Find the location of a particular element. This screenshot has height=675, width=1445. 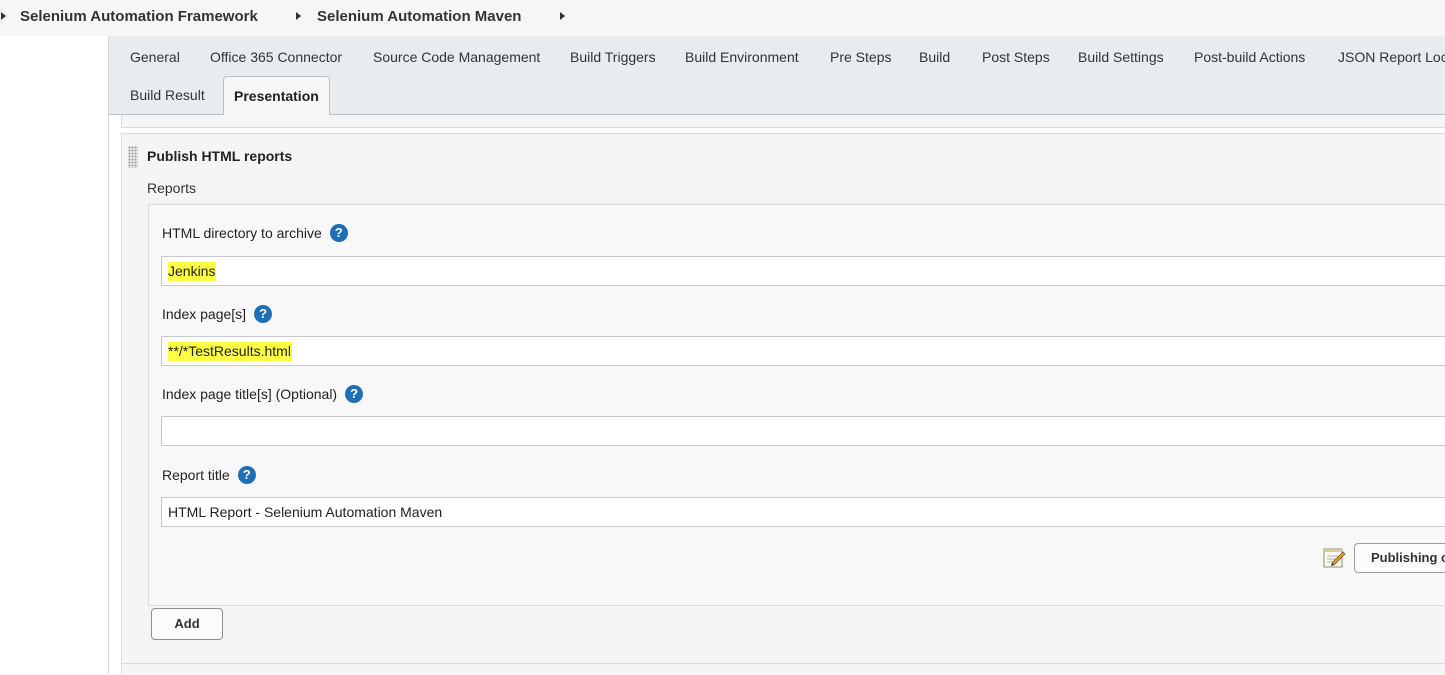

index-page-titles-label: Index page title[s] (Optional)? is located at coordinates (263, 394).